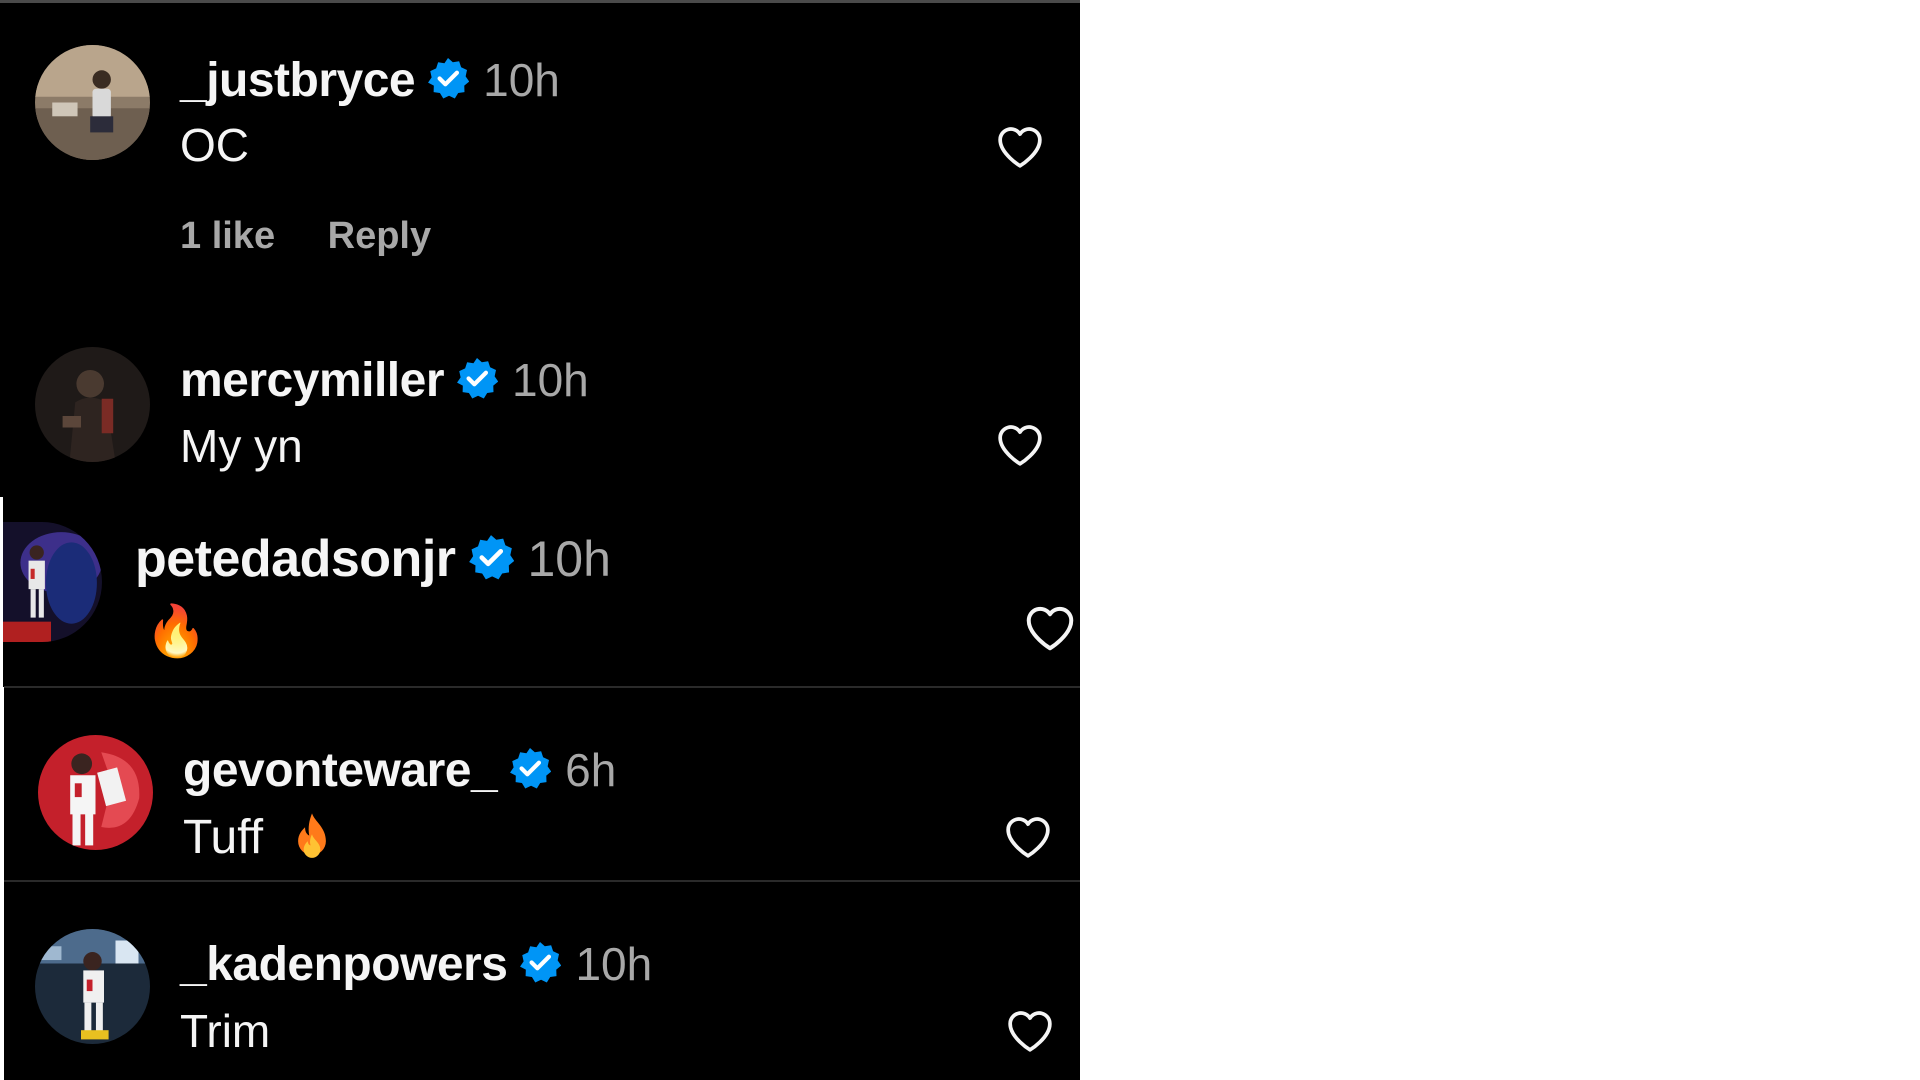  Describe the element at coordinates (540, 592) in the screenshot. I see `comment-item: petedadsonjr 10h 🔥` at that location.